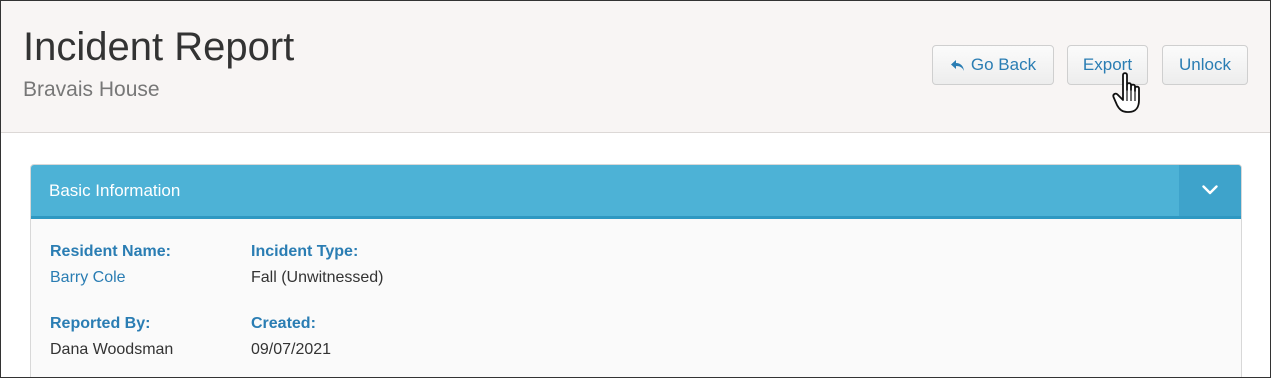 This screenshot has height=378, width=1271. I want to click on page-subtitle: Bravais House, so click(91, 89).